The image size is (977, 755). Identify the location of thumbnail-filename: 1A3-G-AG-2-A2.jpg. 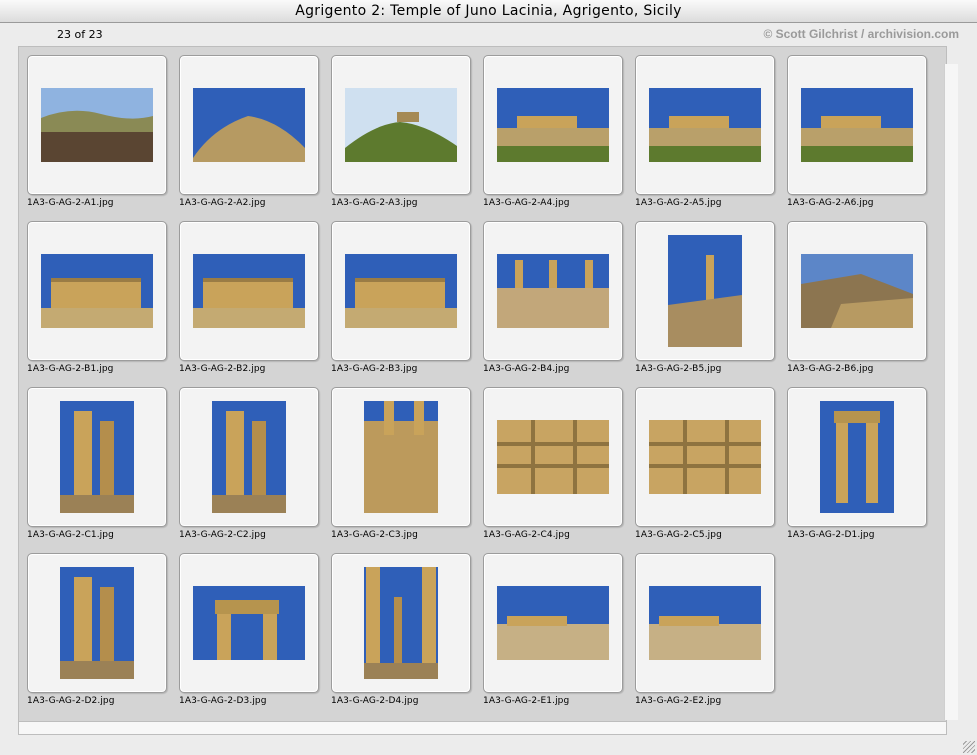
(222, 203).